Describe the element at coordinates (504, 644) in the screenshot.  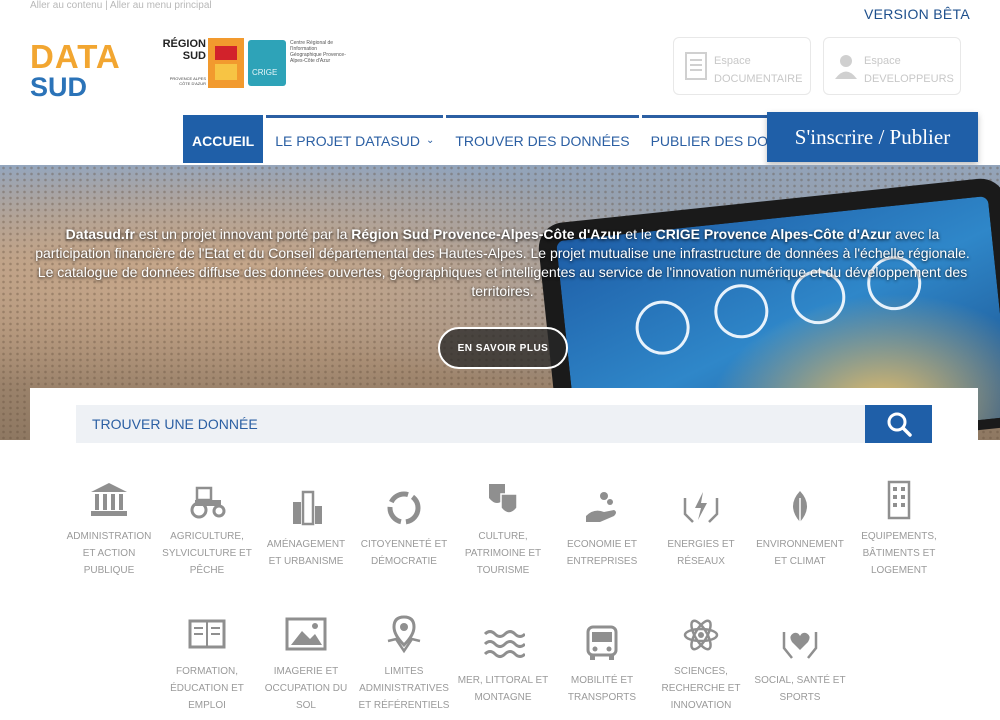
I see `waves-icon` at that location.